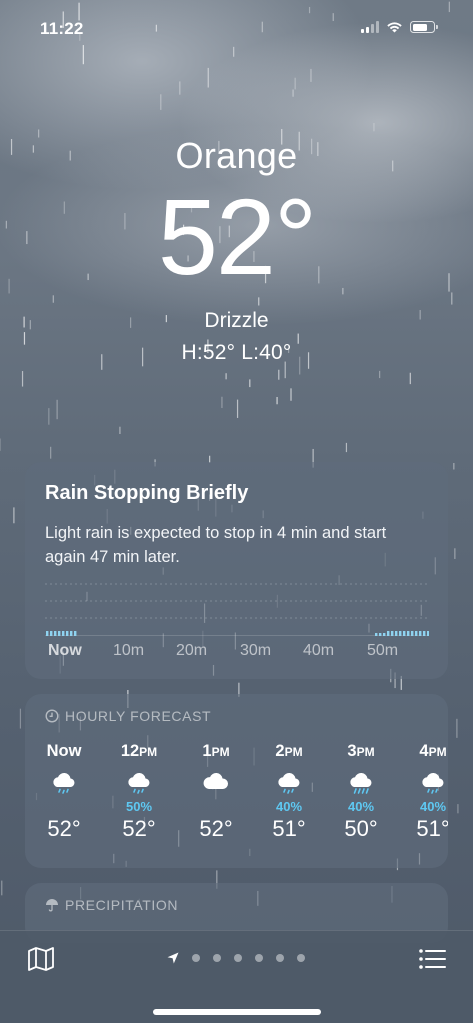 The width and height of the screenshot is (473, 1023). Describe the element at coordinates (41, 959) in the screenshot. I see `map-icon` at that location.